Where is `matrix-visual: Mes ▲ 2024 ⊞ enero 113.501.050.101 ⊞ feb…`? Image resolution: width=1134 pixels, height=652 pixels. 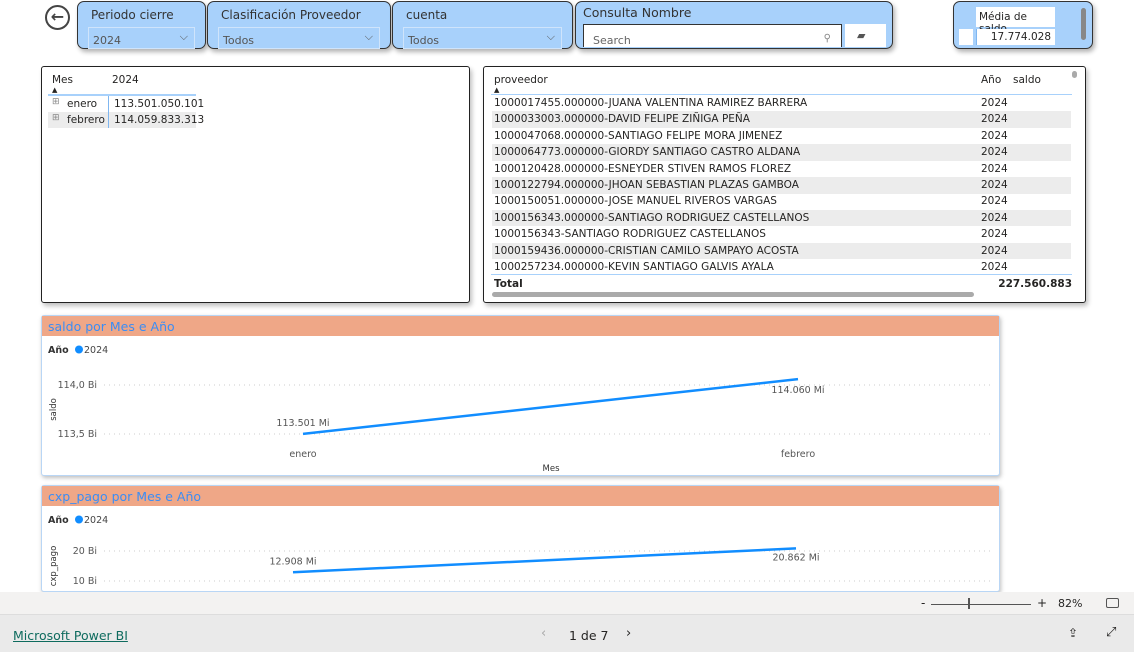
matrix-visual: Mes ▲ 2024 ⊞ enero 113.501.050.101 ⊞ feb… is located at coordinates (255, 184).